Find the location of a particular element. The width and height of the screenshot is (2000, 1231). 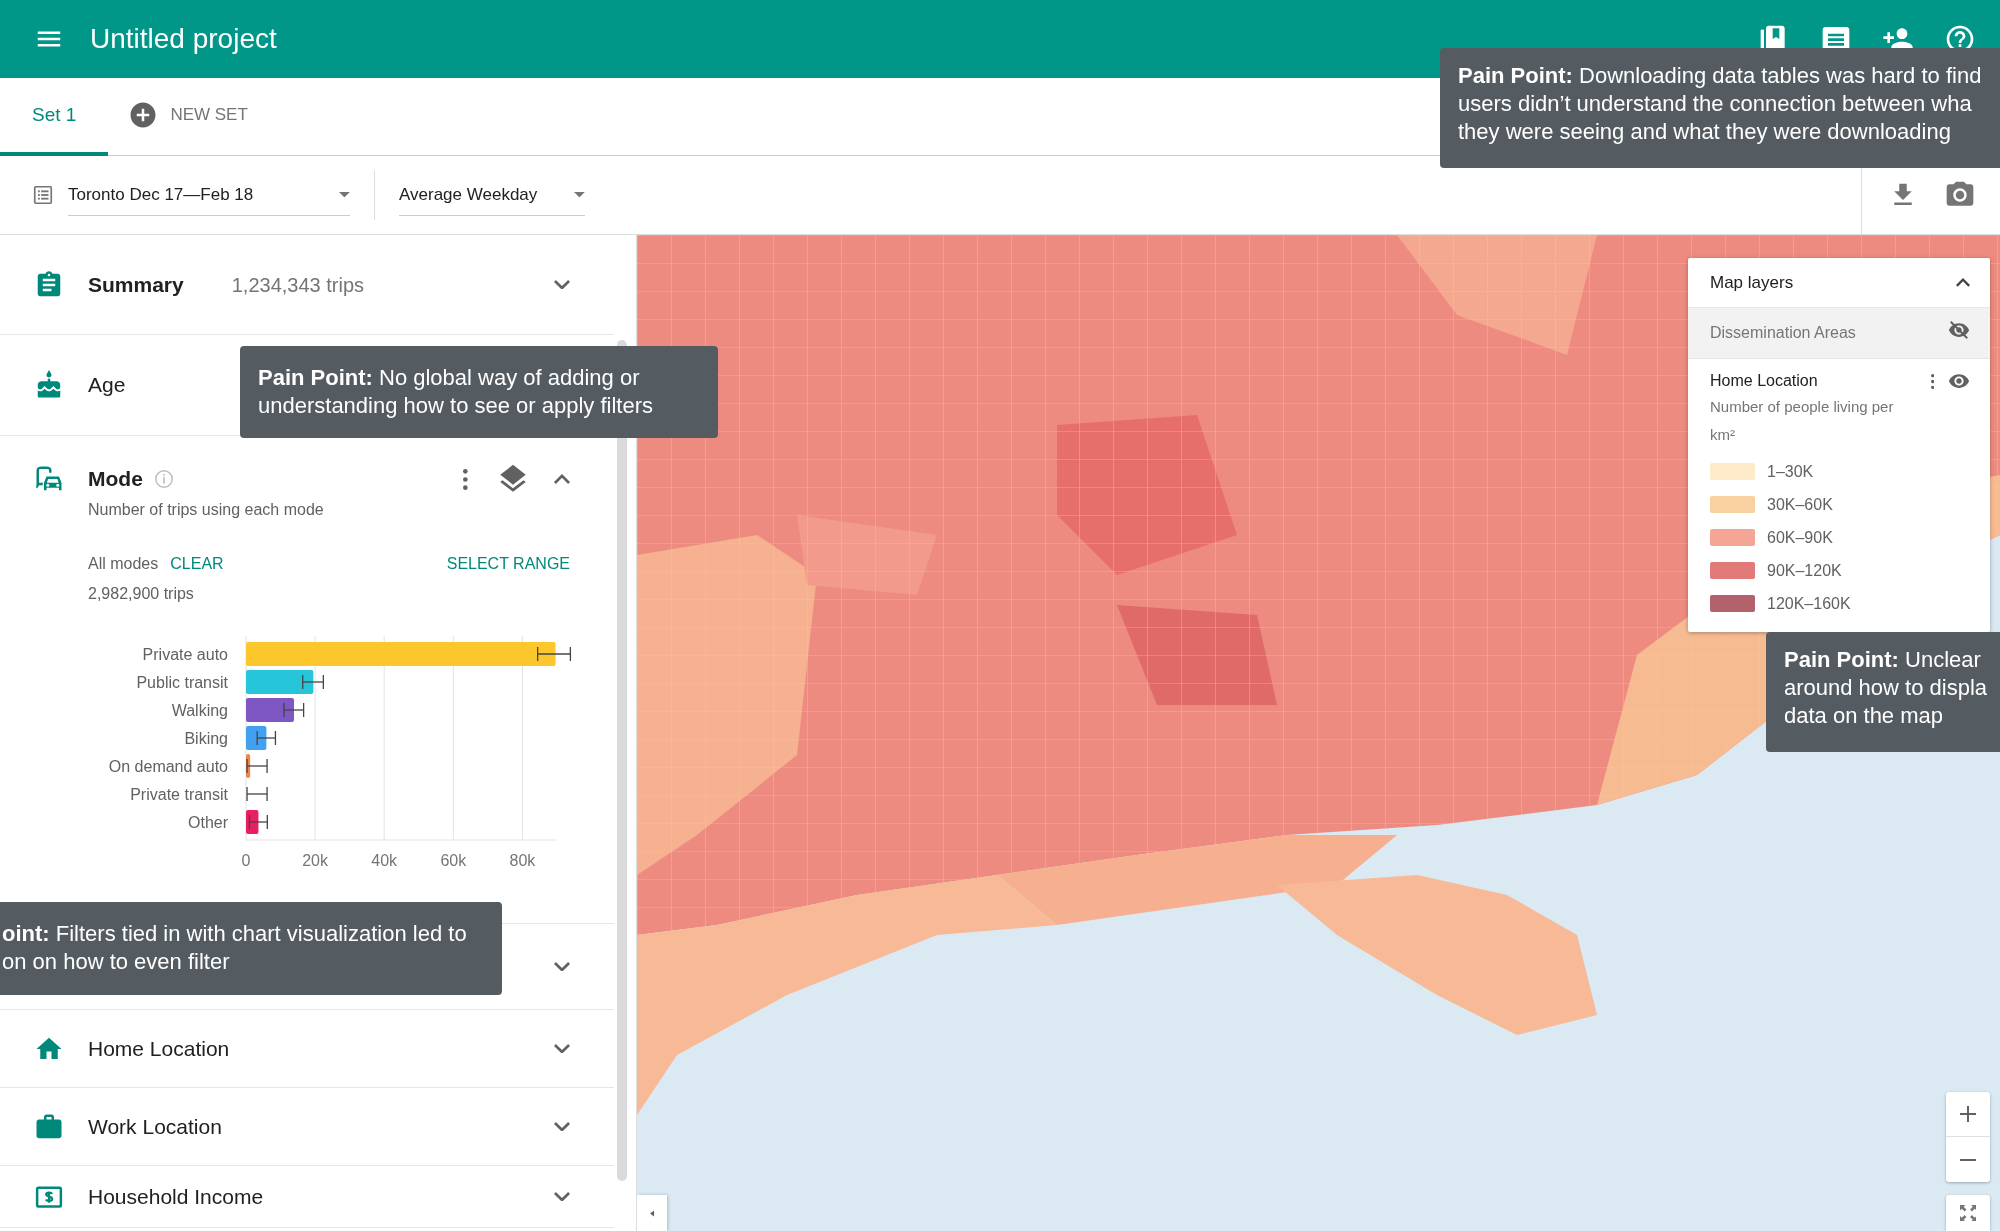

category-label: On demand auto is located at coordinates (168, 766).